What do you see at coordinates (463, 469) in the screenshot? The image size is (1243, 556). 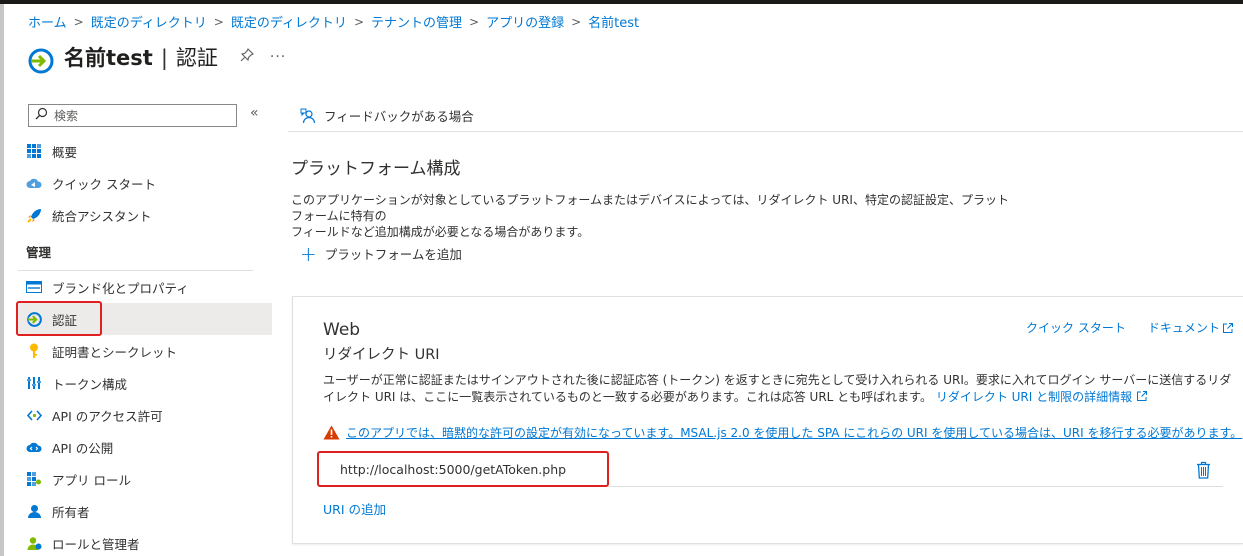 I see `highlight-box-redirect-uri` at bounding box center [463, 469].